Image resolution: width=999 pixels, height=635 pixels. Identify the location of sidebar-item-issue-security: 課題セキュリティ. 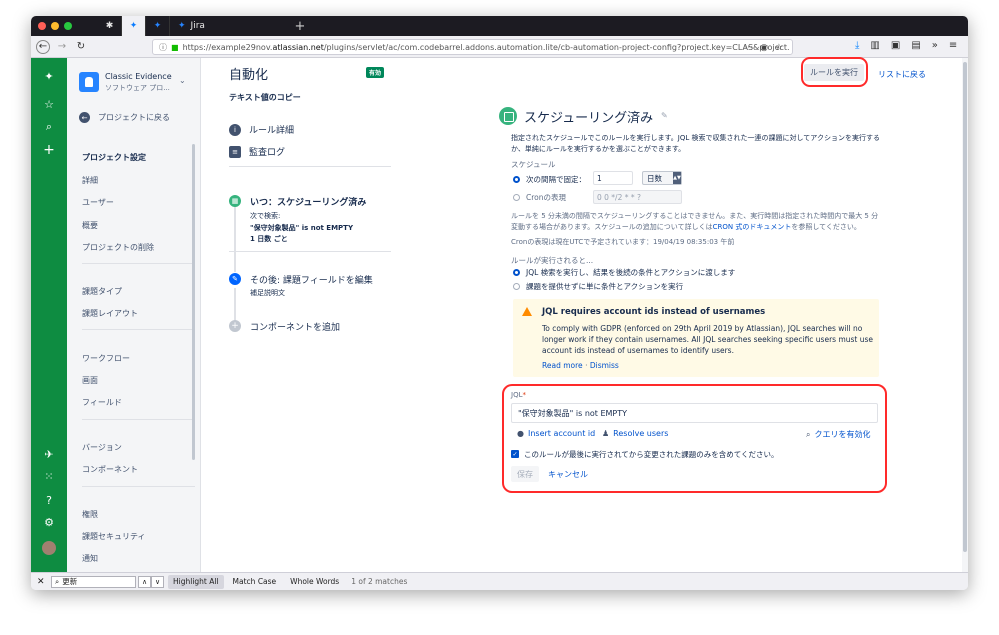
(114, 536).